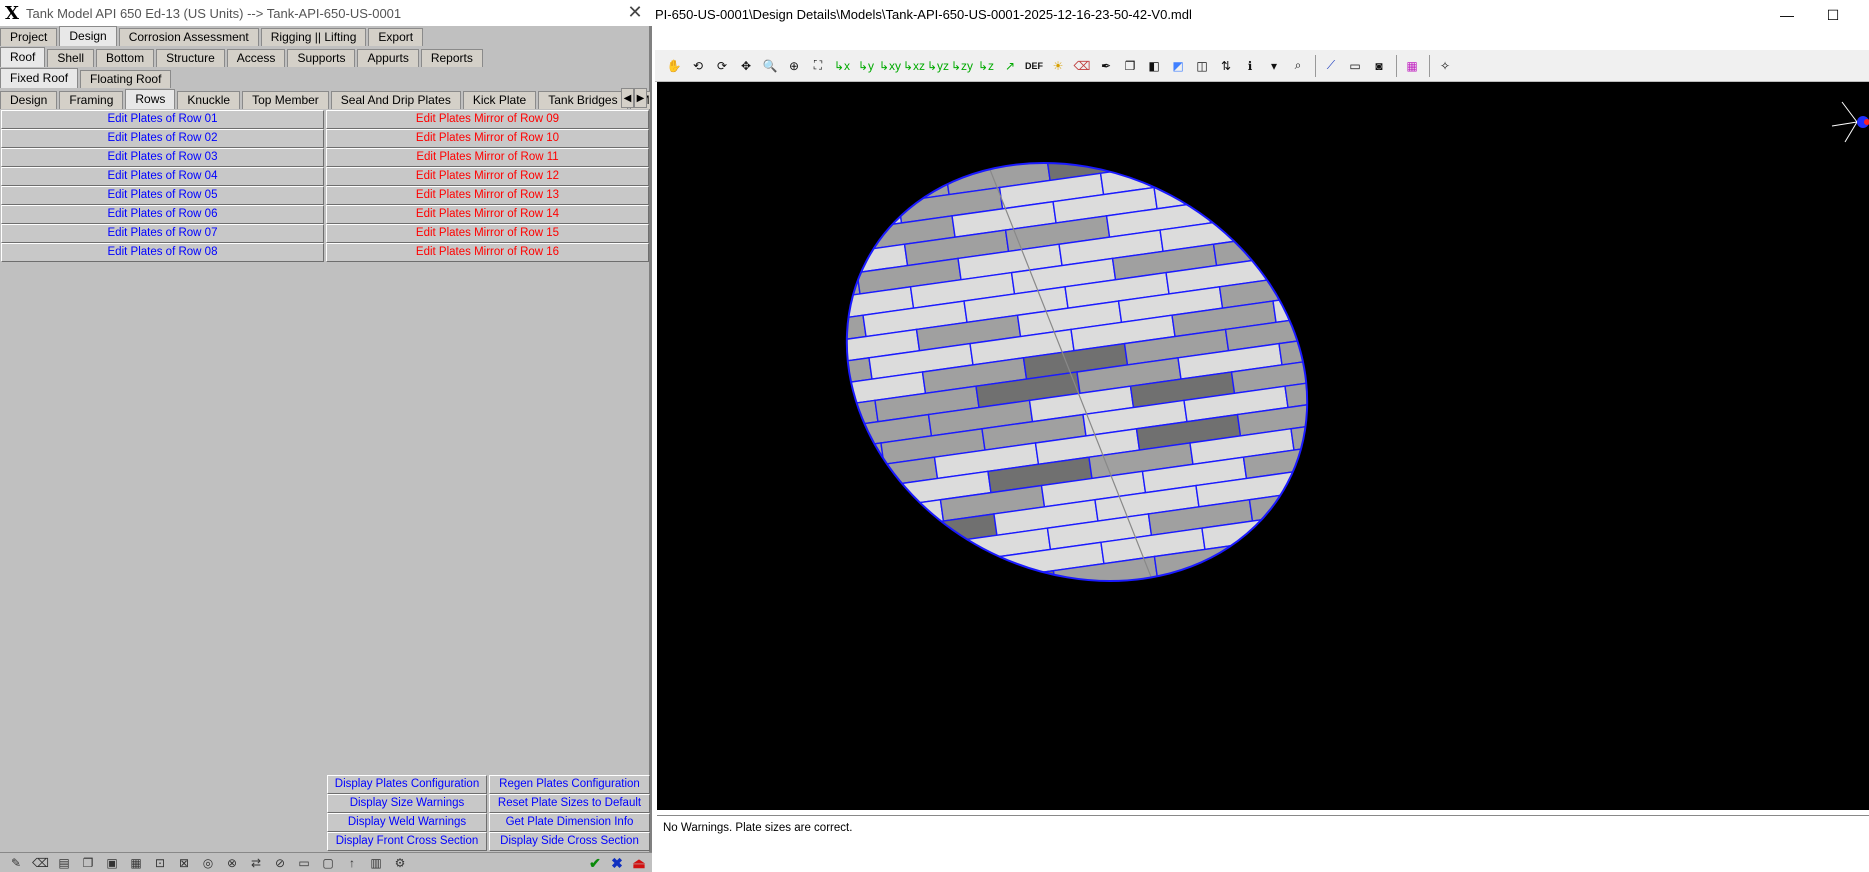 The height and width of the screenshot is (872, 1869). What do you see at coordinates (136, 863) in the screenshot?
I see `grid-icon: ▦` at bounding box center [136, 863].